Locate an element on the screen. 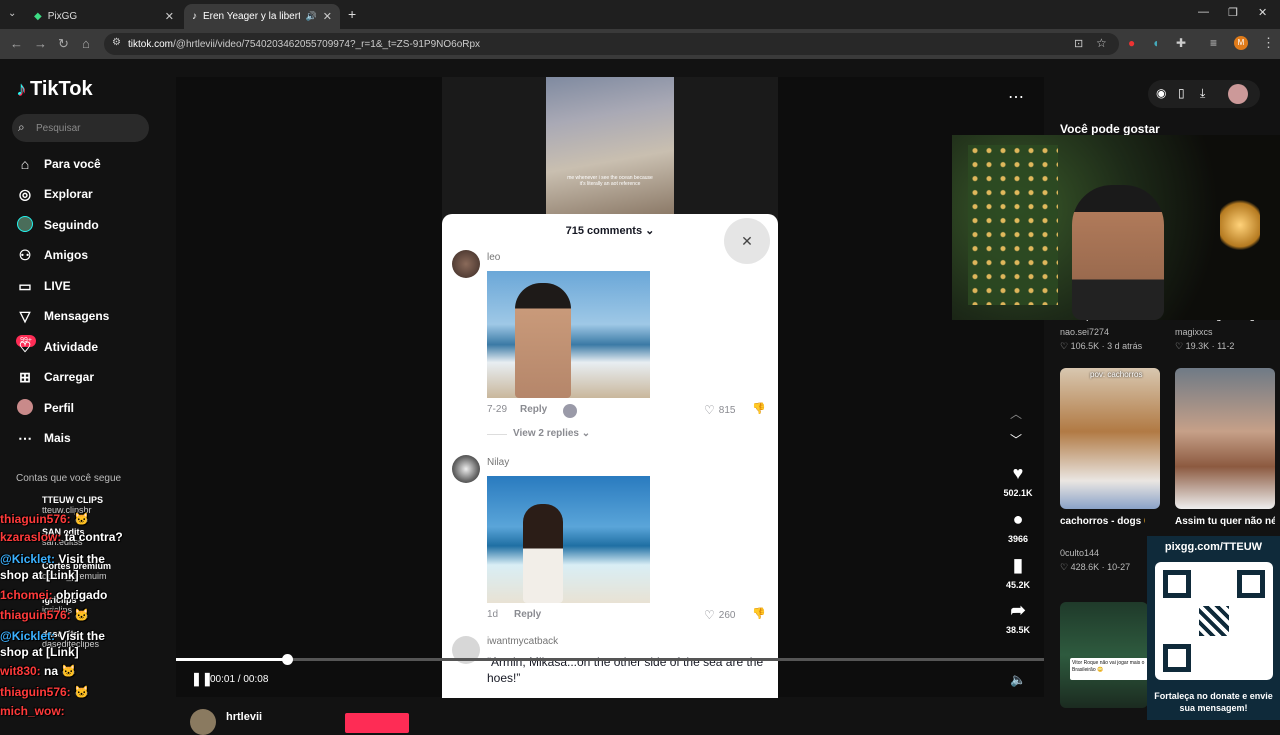 Image resolution: width=1280 pixels, height=735 pixels. chat-username: thiaguin576: is located at coordinates (35, 692).